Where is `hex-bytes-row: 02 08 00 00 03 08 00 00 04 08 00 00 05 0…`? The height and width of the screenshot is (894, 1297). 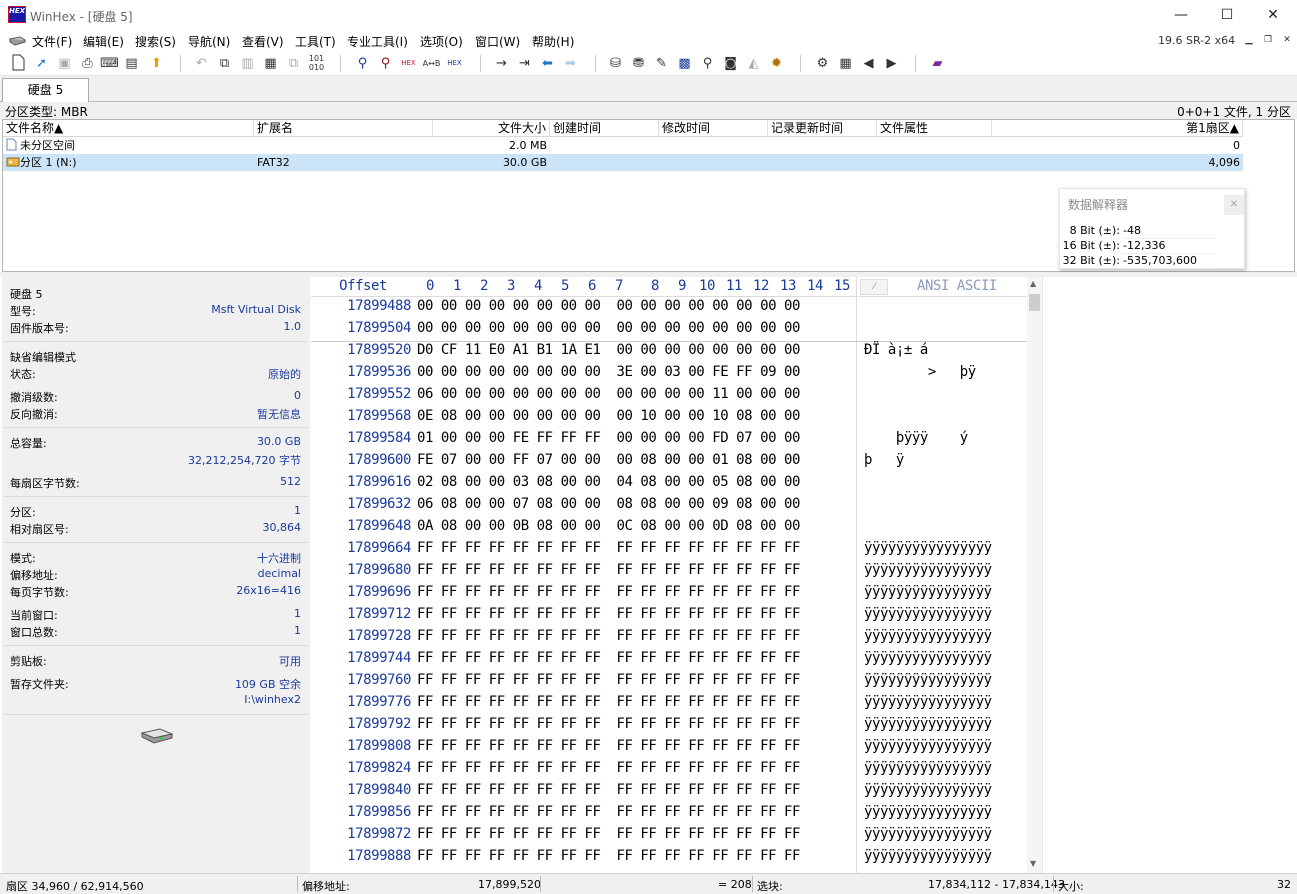
hex-bytes-row: 02 08 00 00 03 08 00 00 04 08 00 00 05 0… is located at coordinates (608, 482).